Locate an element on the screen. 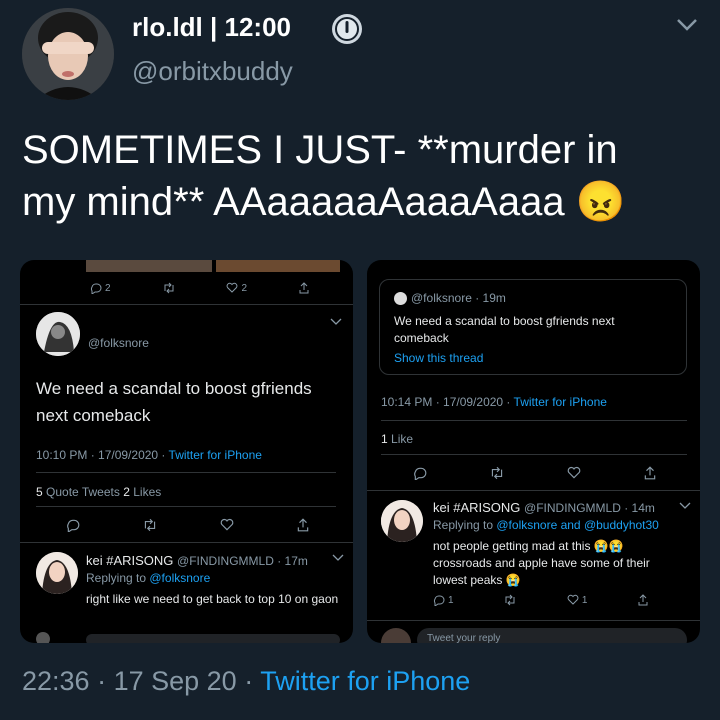  user-handle: @orbitxbuddy is located at coordinates (212, 71).